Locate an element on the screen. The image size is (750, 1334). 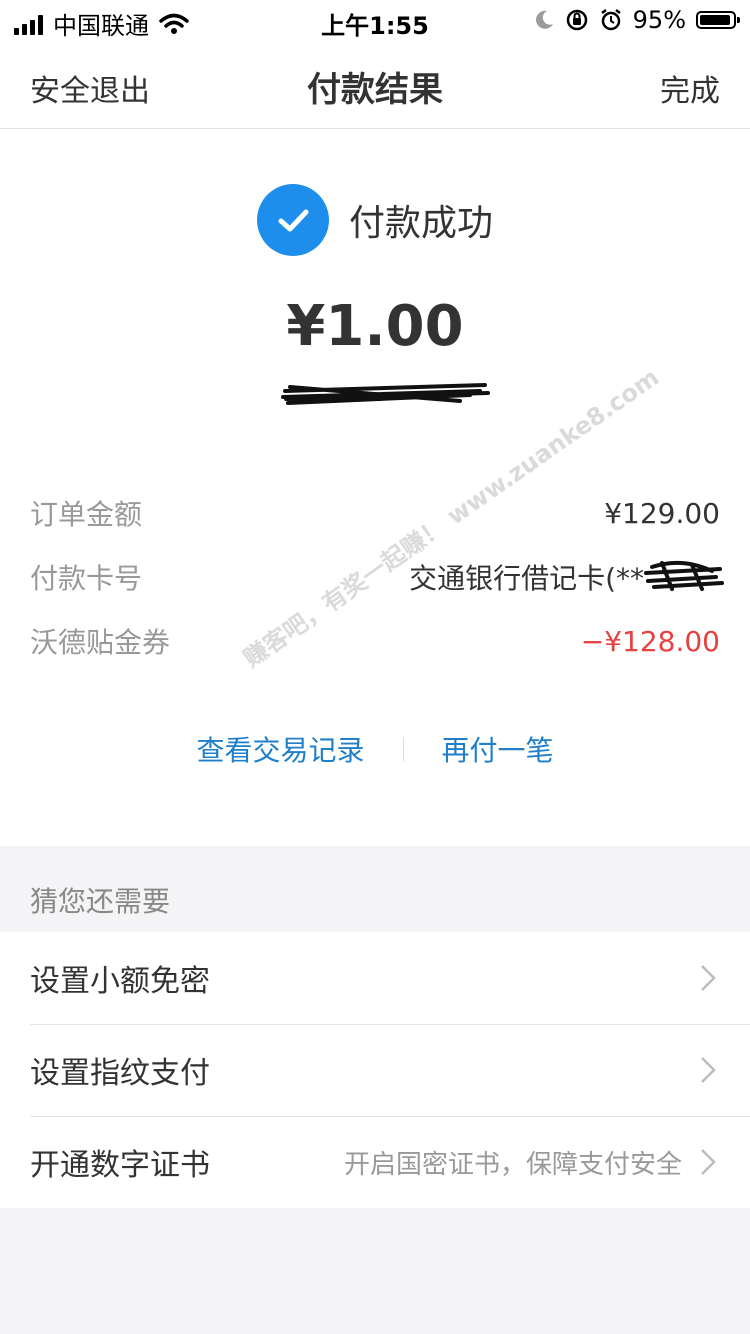
detail-label: 付款卡号 is located at coordinates (86, 578).